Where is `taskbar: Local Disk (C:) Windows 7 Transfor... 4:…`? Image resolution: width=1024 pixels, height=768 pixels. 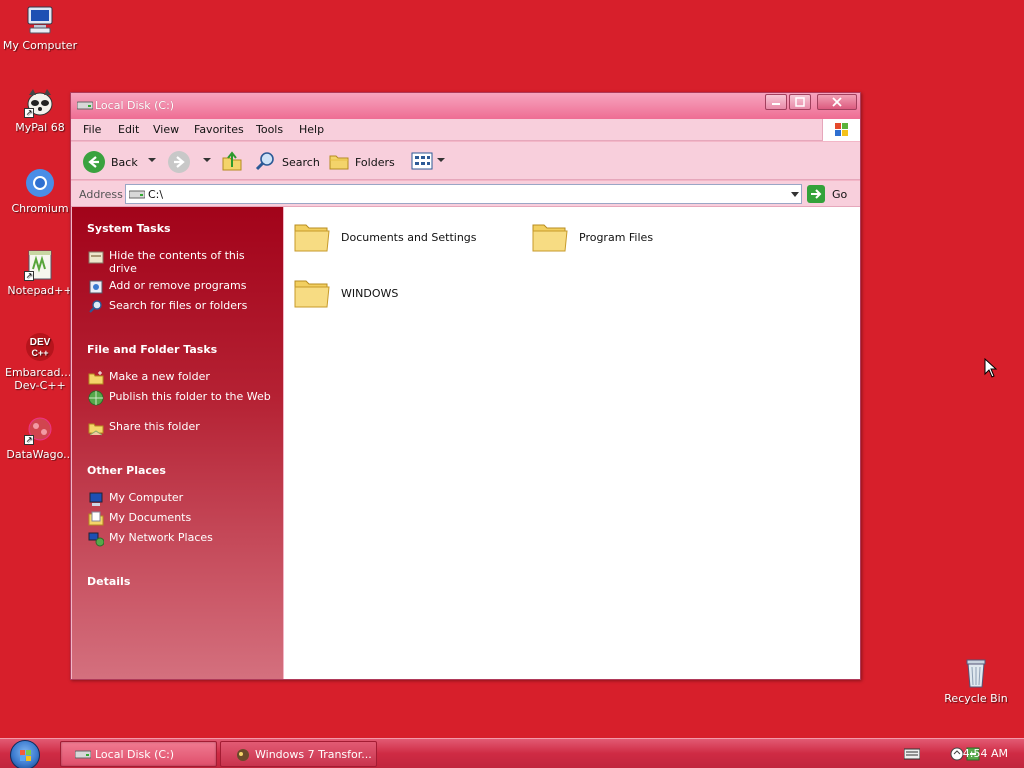 taskbar: Local Disk (C:) Windows 7 Transfor... 4:… is located at coordinates (512, 753).